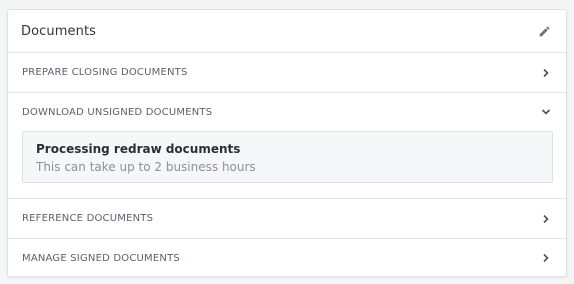 Image resolution: width=574 pixels, height=284 pixels. I want to click on edit-button, so click(544, 31).